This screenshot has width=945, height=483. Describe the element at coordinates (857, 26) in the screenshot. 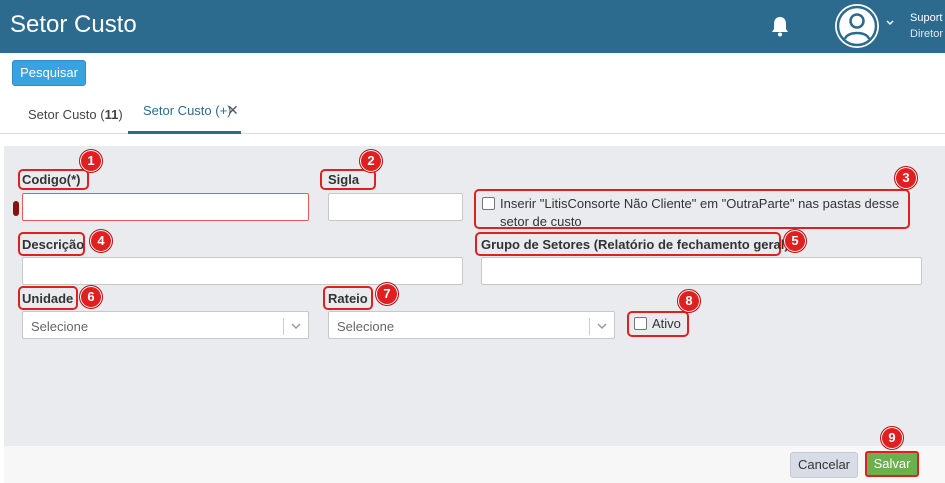

I see `user-avatar-icon` at that location.